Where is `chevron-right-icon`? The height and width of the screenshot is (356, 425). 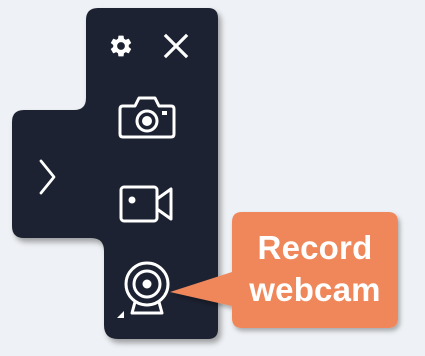
chevron-right-icon is located at coordinates (47, 177).